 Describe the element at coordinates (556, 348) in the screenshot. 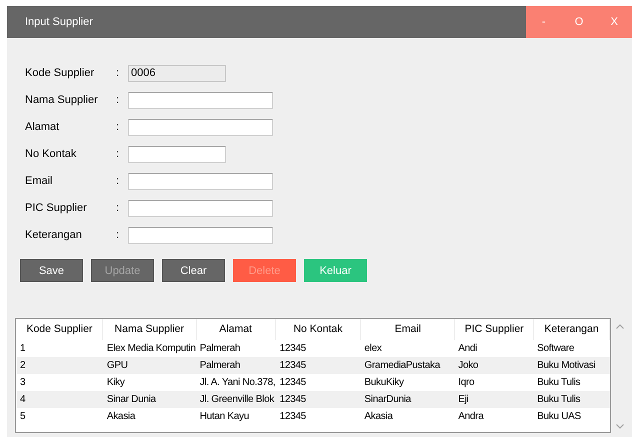

I see `table-cell-text: Software` at that location.